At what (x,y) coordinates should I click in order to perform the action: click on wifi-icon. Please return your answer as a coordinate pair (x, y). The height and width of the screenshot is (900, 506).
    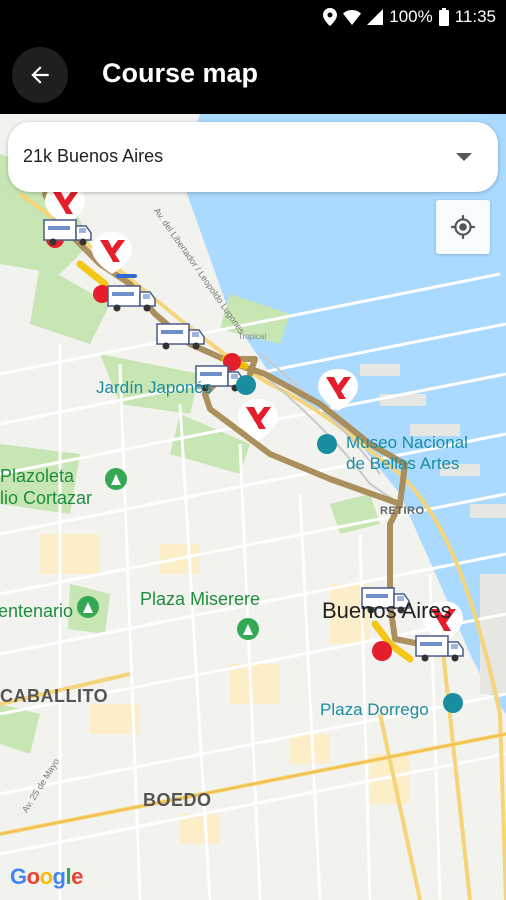
    Looking at the image, I should click on (352, 17).